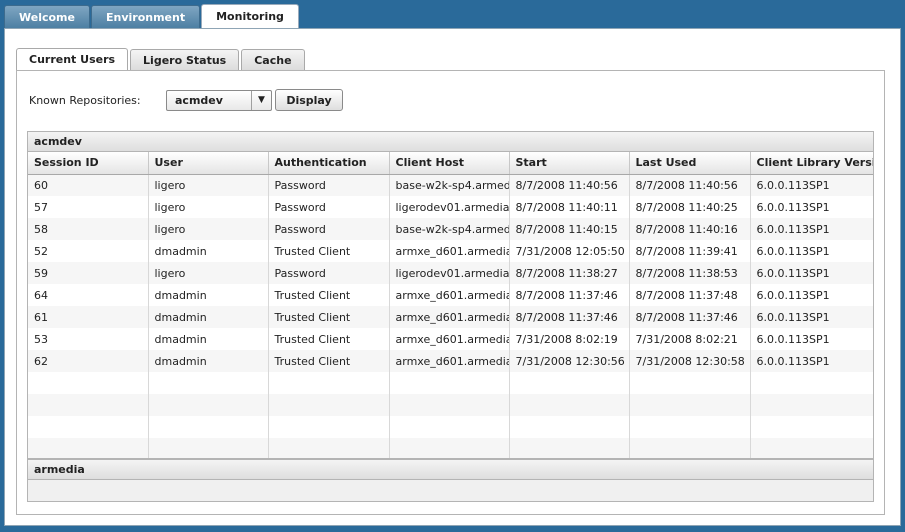 The width and height of the screenshot is (905, 532). I want to click on repository-selector-row: Known Repositories: acmdev ▼ Display, so click(186, 100).